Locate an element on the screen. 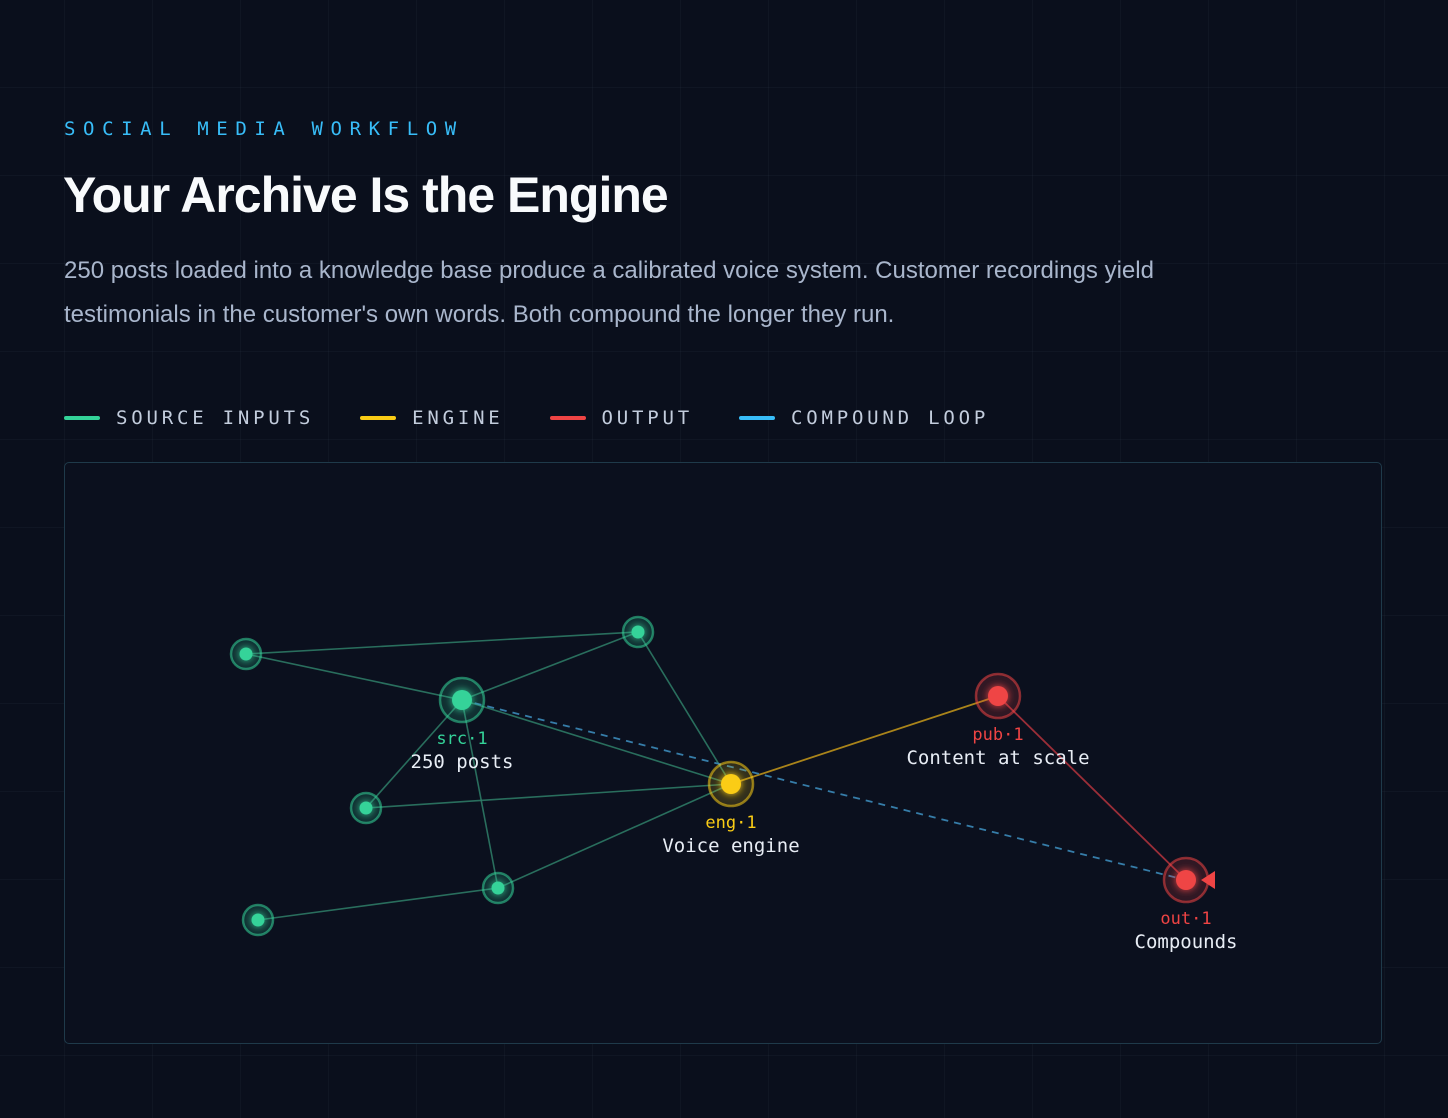  page-title: Your Archive Is the Engine is located at coordinates (366, 195).